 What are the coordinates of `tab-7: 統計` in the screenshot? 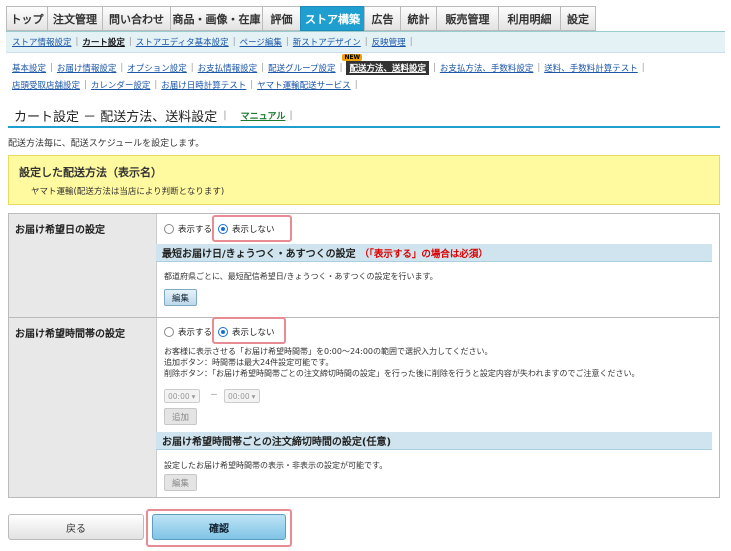 It's located at (418, 18).